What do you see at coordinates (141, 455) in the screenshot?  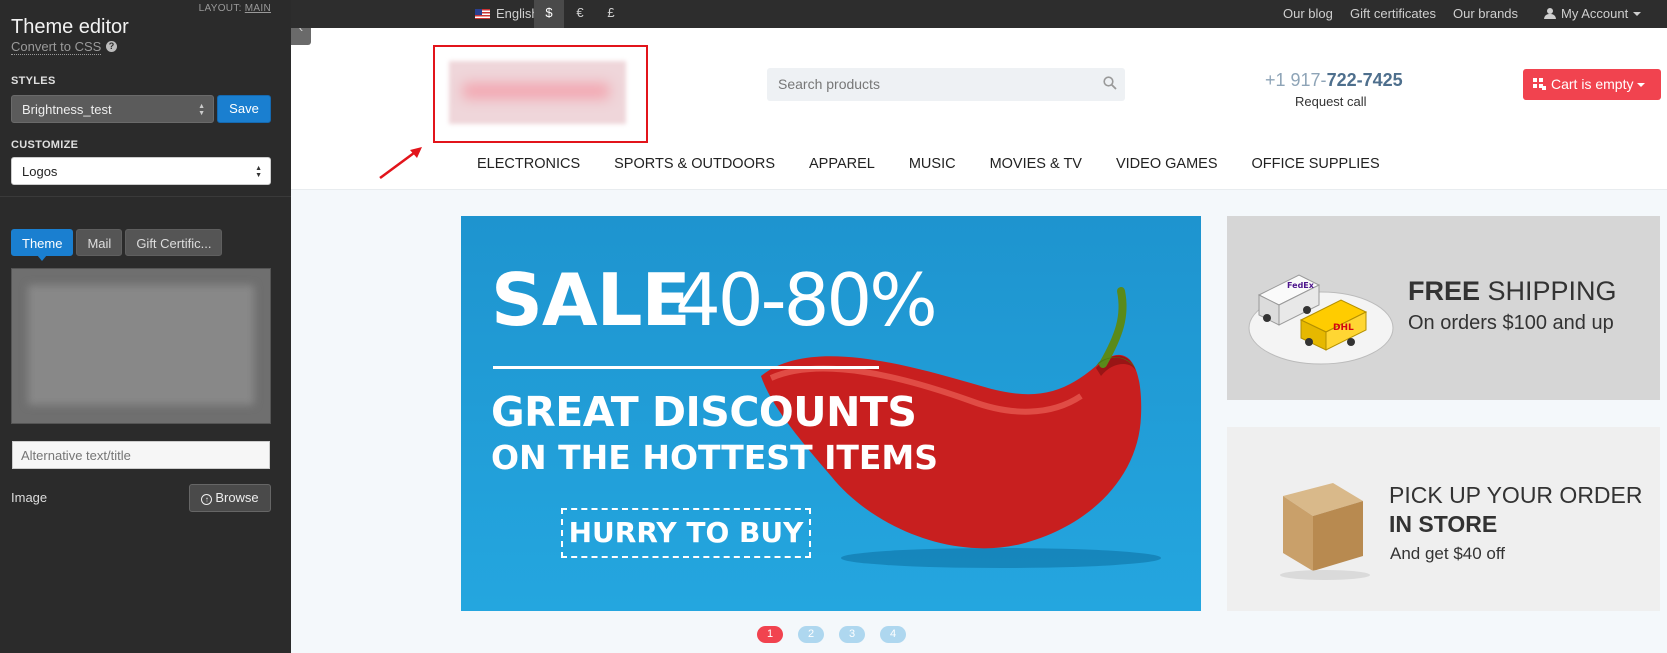 I see `alt-text-input` at bounding box center [141, 455].